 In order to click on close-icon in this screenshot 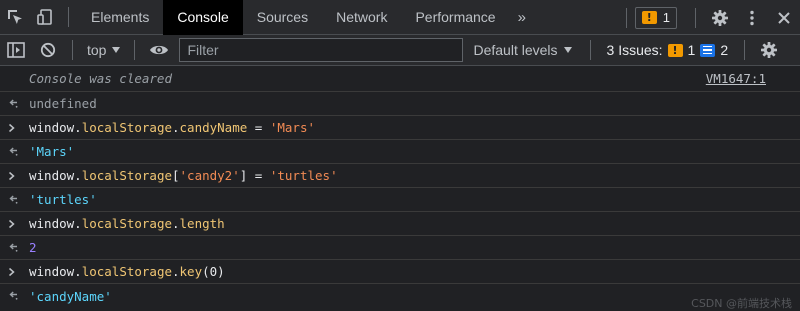, I will do `click(784, 17)`.